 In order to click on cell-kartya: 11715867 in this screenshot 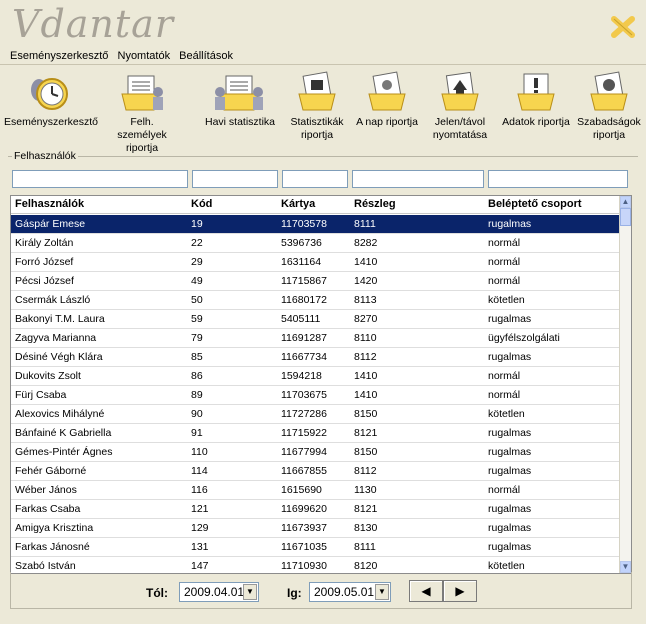, I will do `click(304, 281)`.